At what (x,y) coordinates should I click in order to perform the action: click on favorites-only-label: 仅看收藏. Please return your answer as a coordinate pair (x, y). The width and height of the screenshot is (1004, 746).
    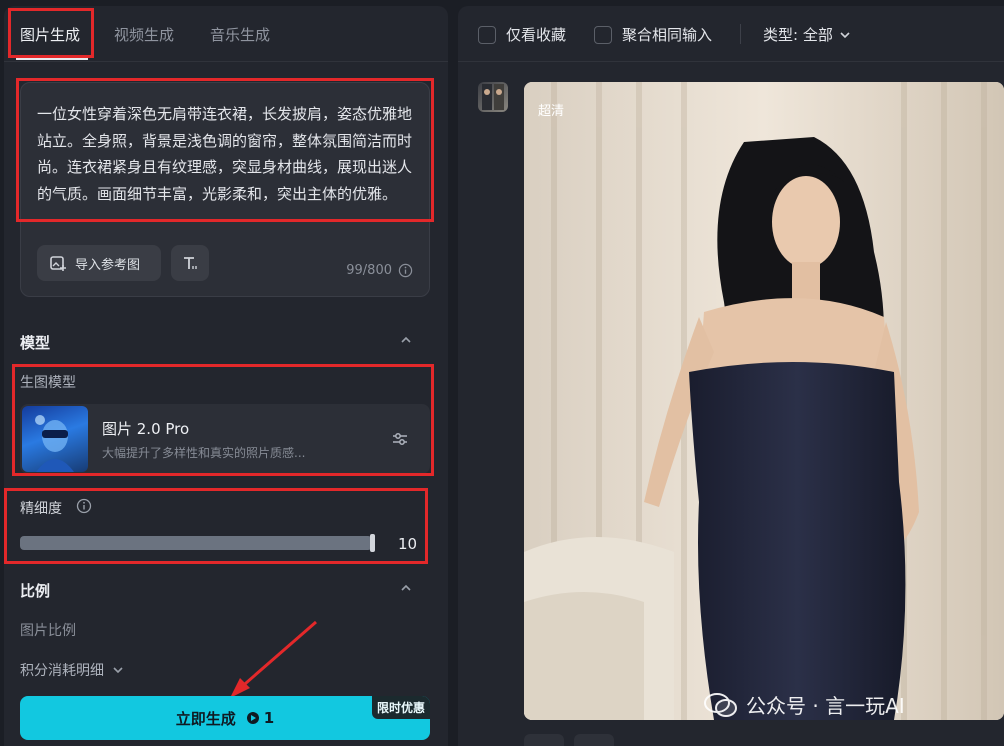
    Looking at the image, I should click on (536, 35).